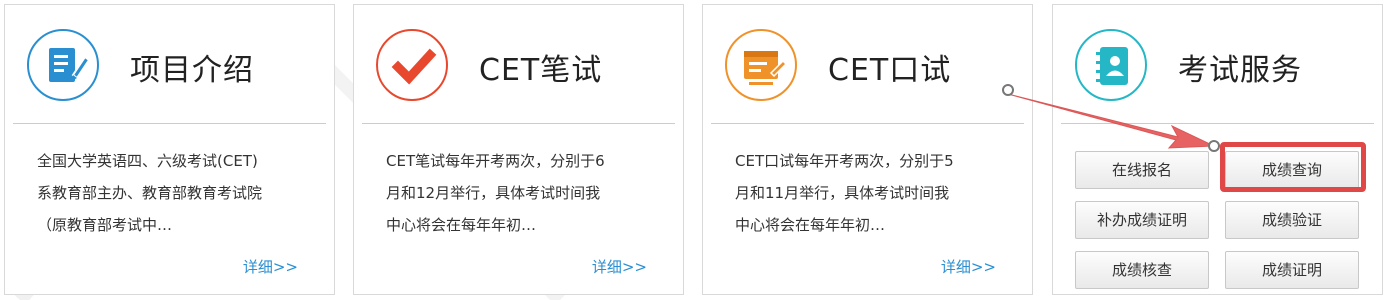  I want to click on card-title: 考试服务, so click(1240, 70).